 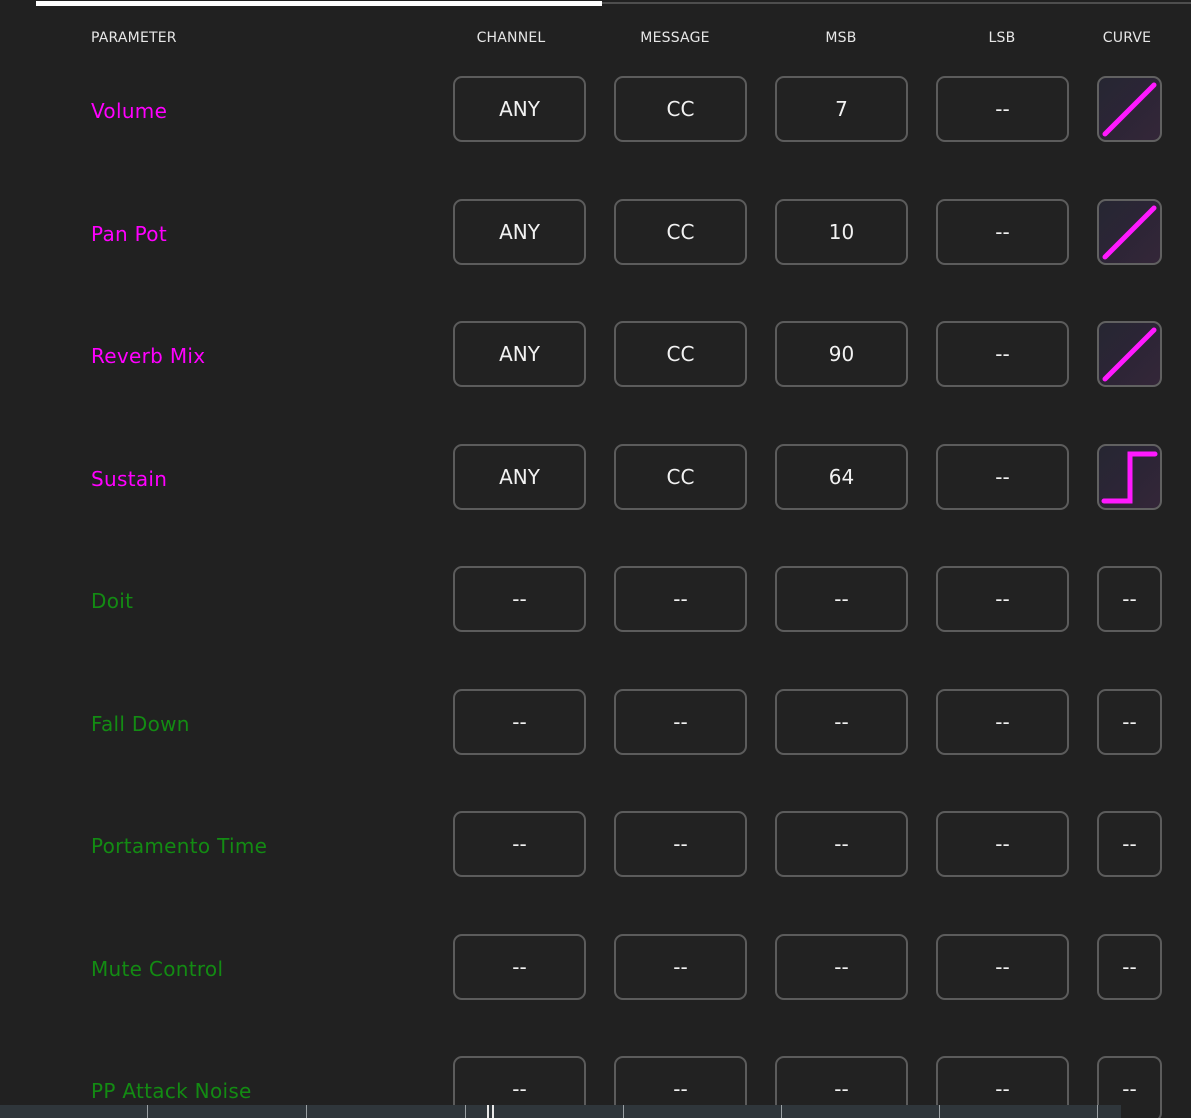 I want to click on parameter-row: Portamento Time -- -- -- -- --, so click(x=595, y=846).